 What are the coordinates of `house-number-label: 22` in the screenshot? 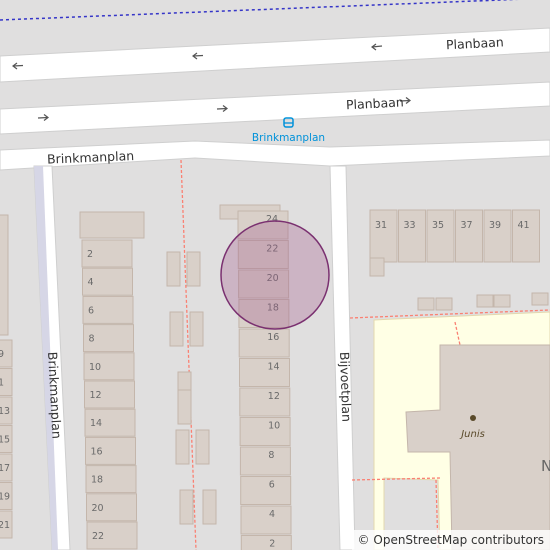 It's located at (98, 536).